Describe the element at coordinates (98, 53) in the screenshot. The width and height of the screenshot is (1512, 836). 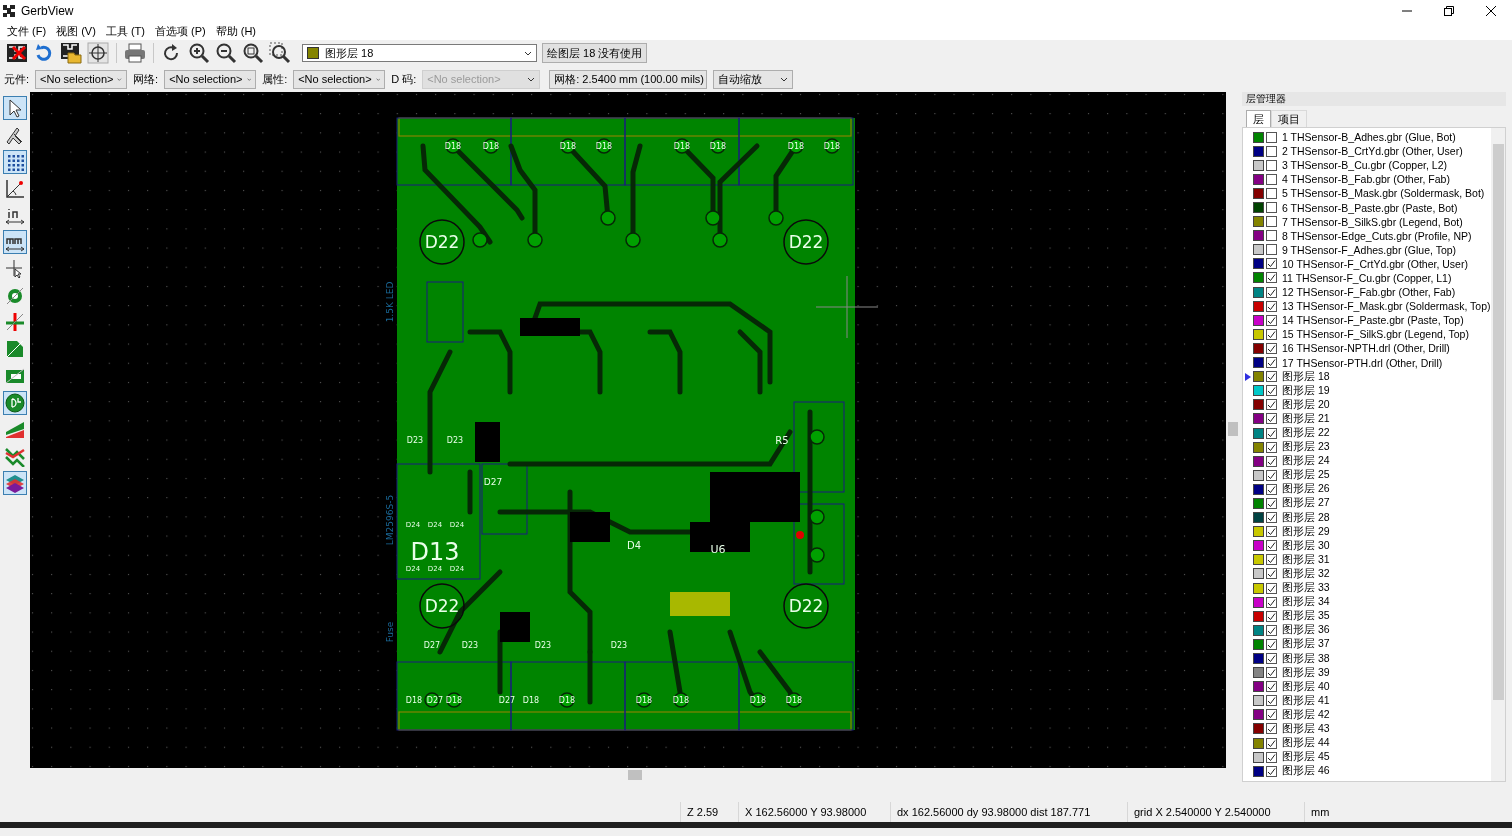
I see `crosshair-icon` at that location.